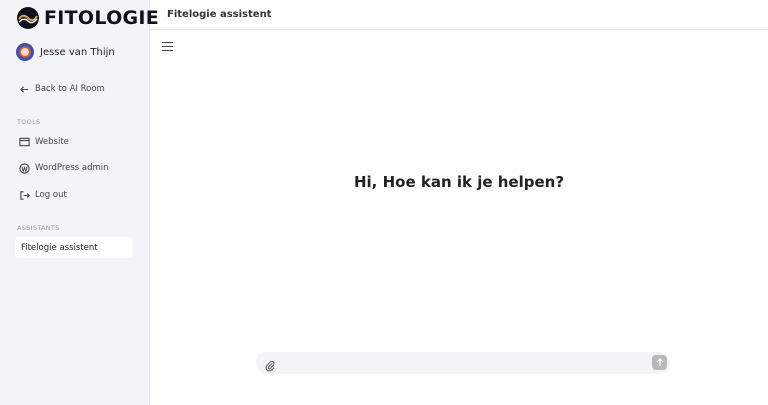 This screenshot has height=405, width=768. What do you see at coordinates (102, 18) in the screenshot?
I see `brand-name: FITOLOGIE` at bounding box center [102, 18].